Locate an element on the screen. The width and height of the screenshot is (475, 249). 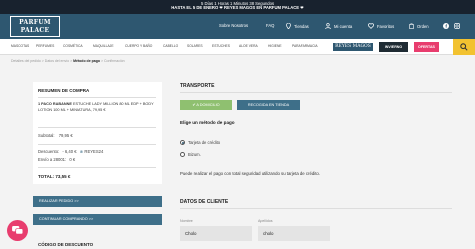
nav-faq-label: FAQ is located at coordinates (270, 25).